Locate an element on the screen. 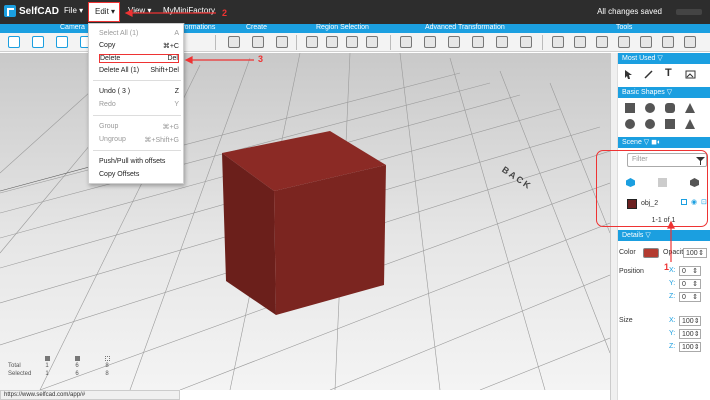 This screenshot has height=400, width=710. annotation-number-2: 2 is located at coordinates (225, 13).